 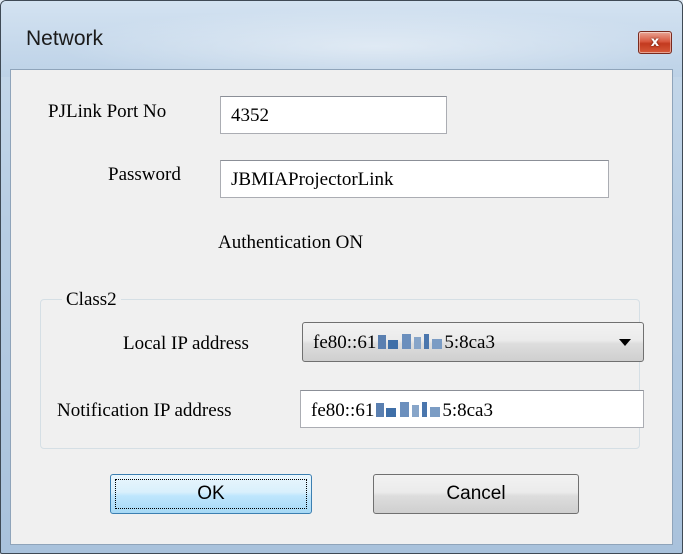 What do you see at coordinates (144, 410) in the screenshot?
I see `notification-ip-label: Notification IP address` at bounding box center [144, 410].